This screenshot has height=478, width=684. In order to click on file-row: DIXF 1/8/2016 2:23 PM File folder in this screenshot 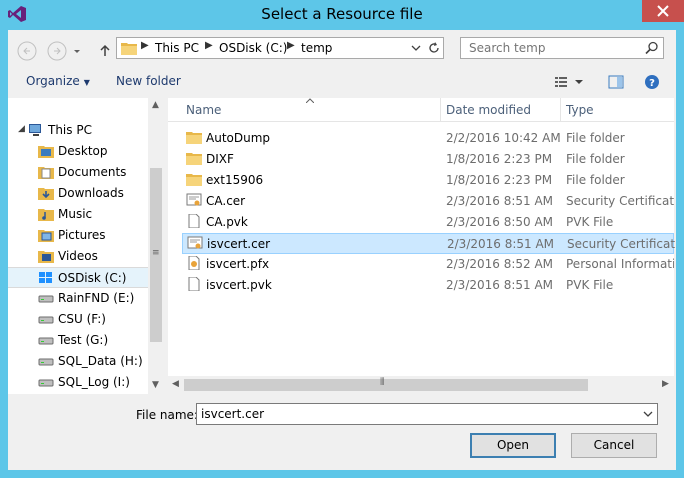, I will do `click(428, 159)`.